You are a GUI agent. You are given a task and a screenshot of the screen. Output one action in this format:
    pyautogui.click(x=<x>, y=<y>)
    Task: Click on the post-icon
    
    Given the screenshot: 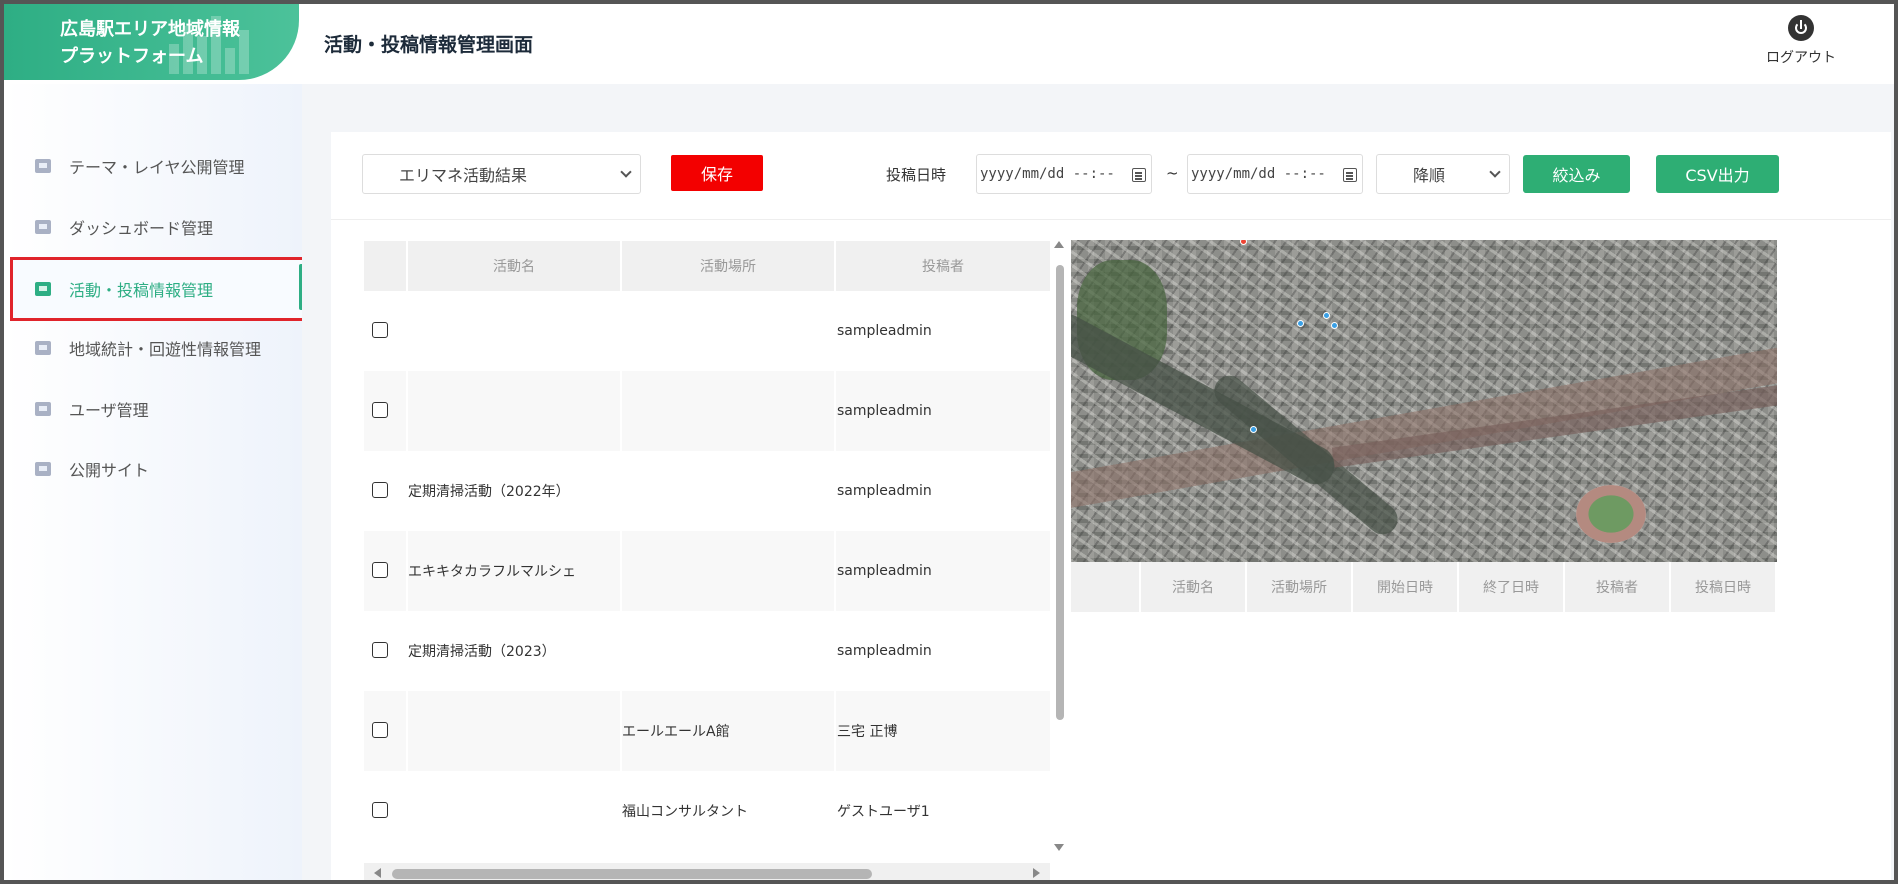 What is the action you would take?
    pyautogui.click(x=43, y=289)
    